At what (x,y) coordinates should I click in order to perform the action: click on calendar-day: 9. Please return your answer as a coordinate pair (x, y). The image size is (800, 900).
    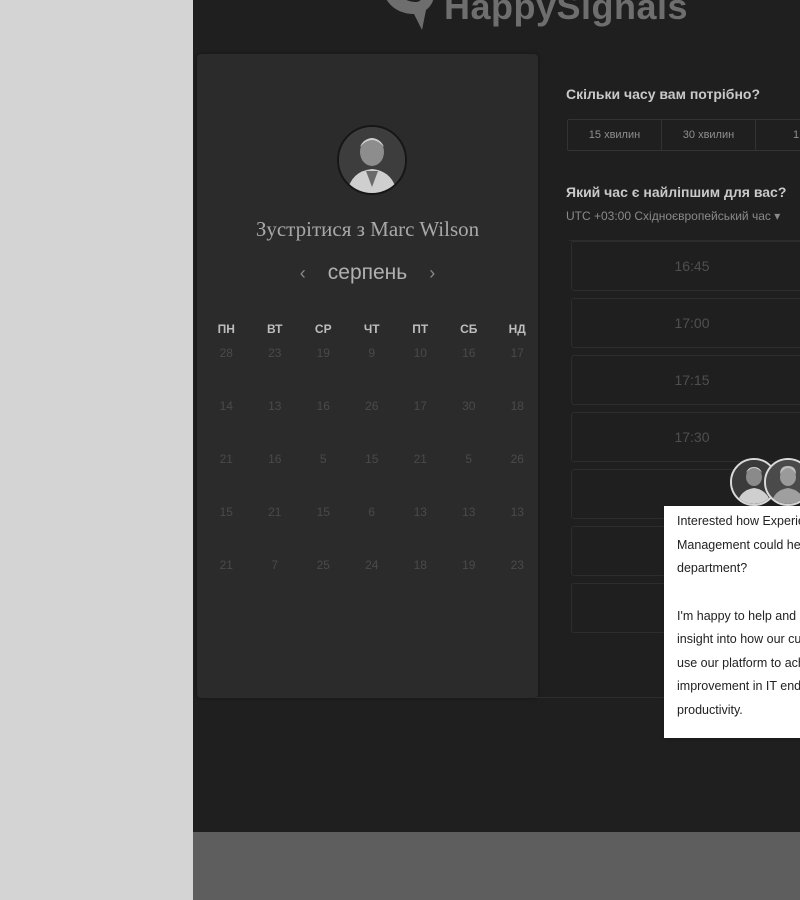
    Looking at the image, I should click on (372, 353).